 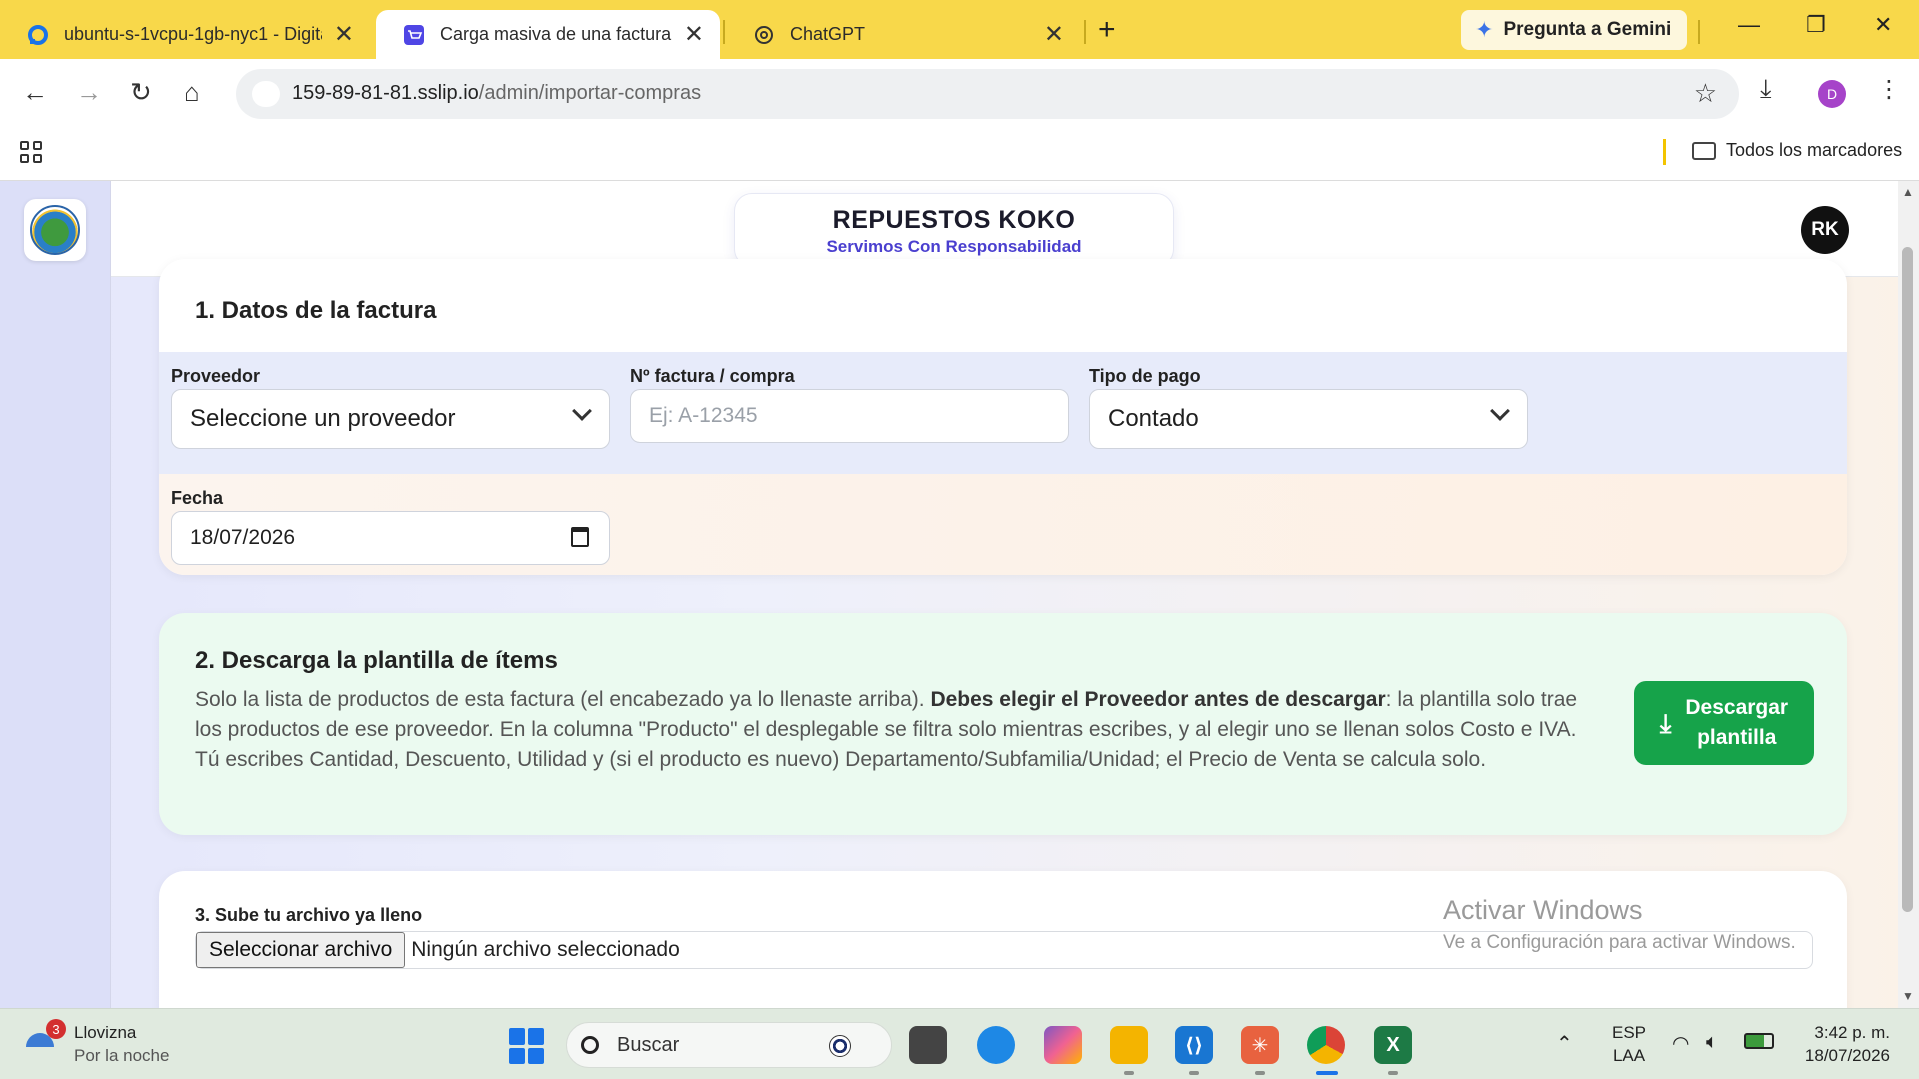 I want to click on download-label-line2: plantilla, so click(x=1737, y=737).